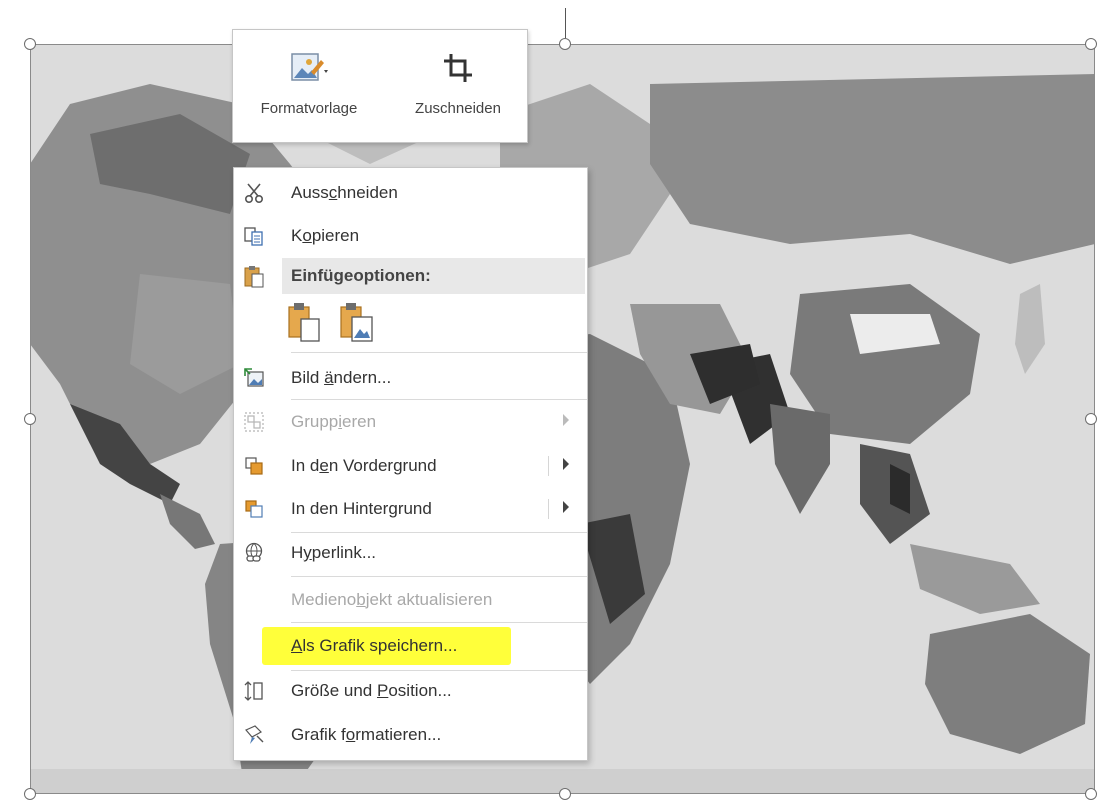  What do you see at coordinates (309, 108) in the screenshot?
I see `format-style-label: Formatvorlage` at bounding box center [309, 108].